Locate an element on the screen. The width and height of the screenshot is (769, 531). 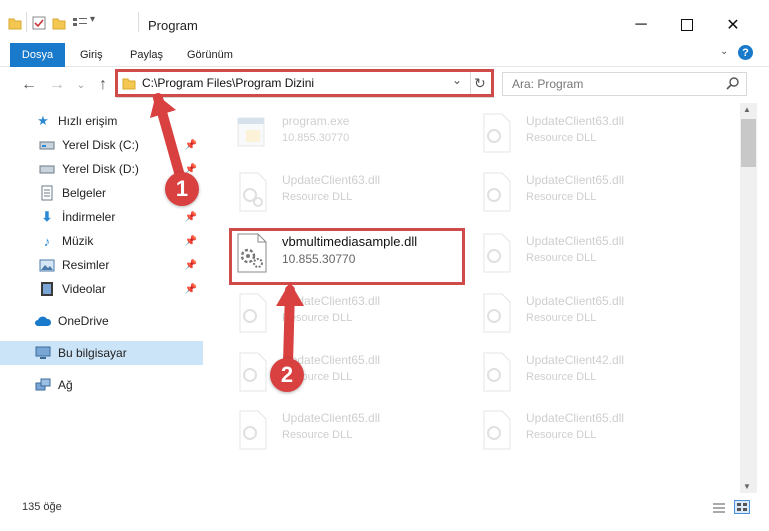
expand-ribbon-icon: ⌄ is located at coordinates (724, 51).